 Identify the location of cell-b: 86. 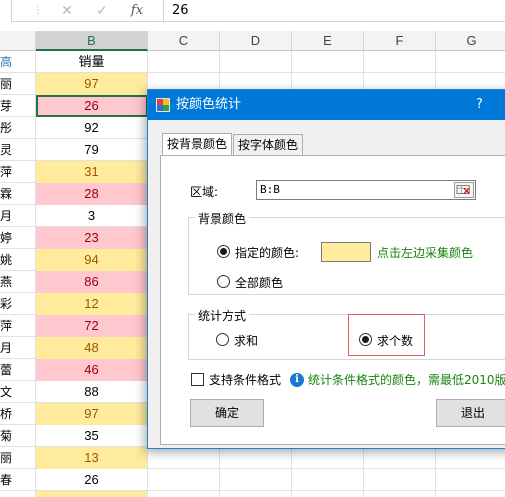
(92, 282).